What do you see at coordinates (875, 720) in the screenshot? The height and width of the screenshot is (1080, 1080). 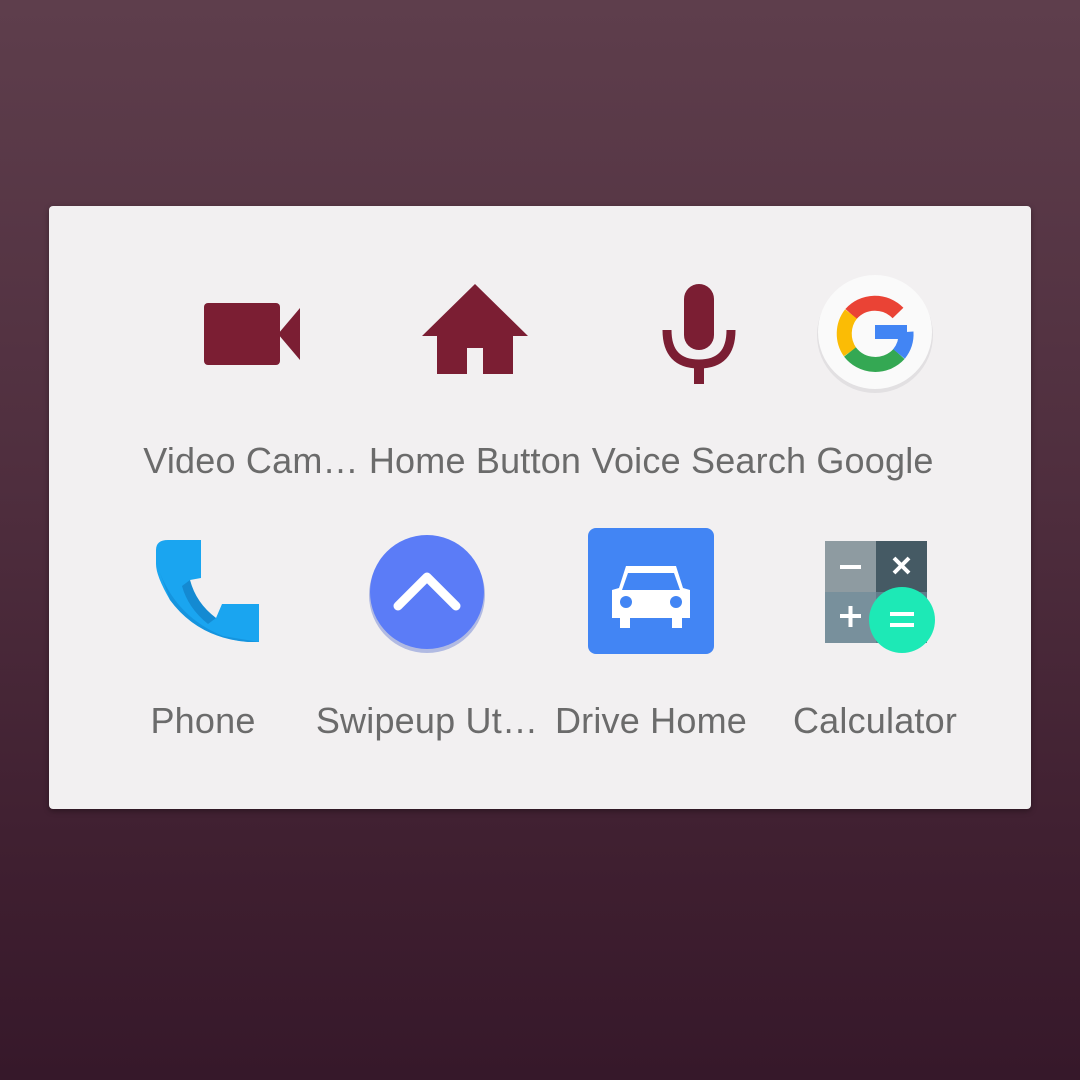 I see `app-label: Calculator` at bounding box center [875, 720].